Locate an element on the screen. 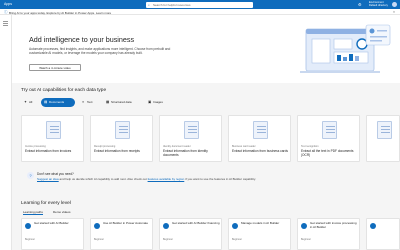 The height and width of the screenshot is (250, 400). card-title: Extract information from receipts is located at coordinates (117, 151).